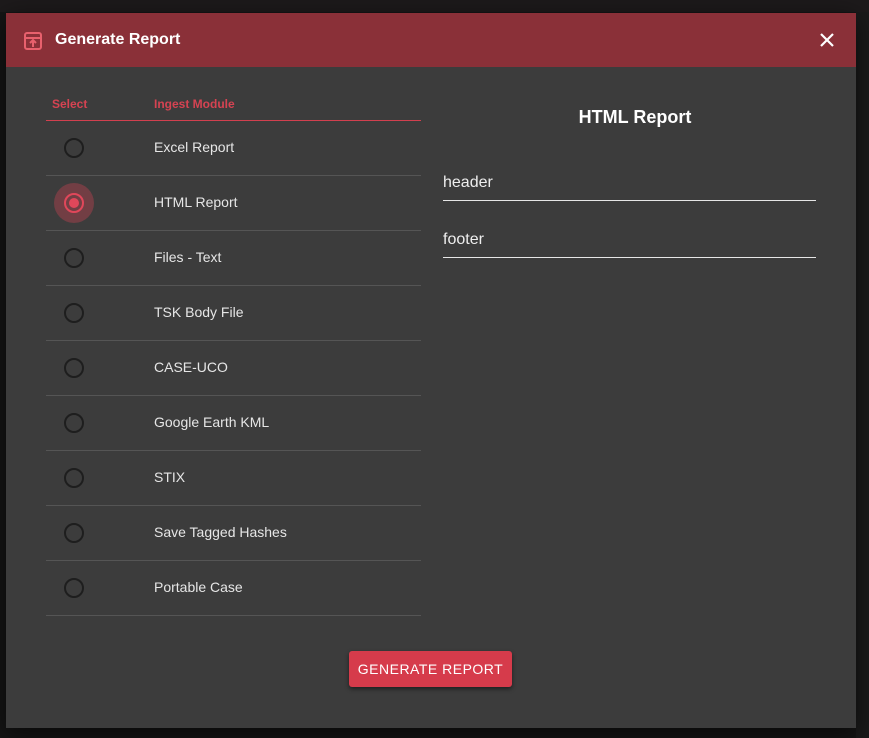  I want to click on module-label: CASE-UCO, so click(191, 367).